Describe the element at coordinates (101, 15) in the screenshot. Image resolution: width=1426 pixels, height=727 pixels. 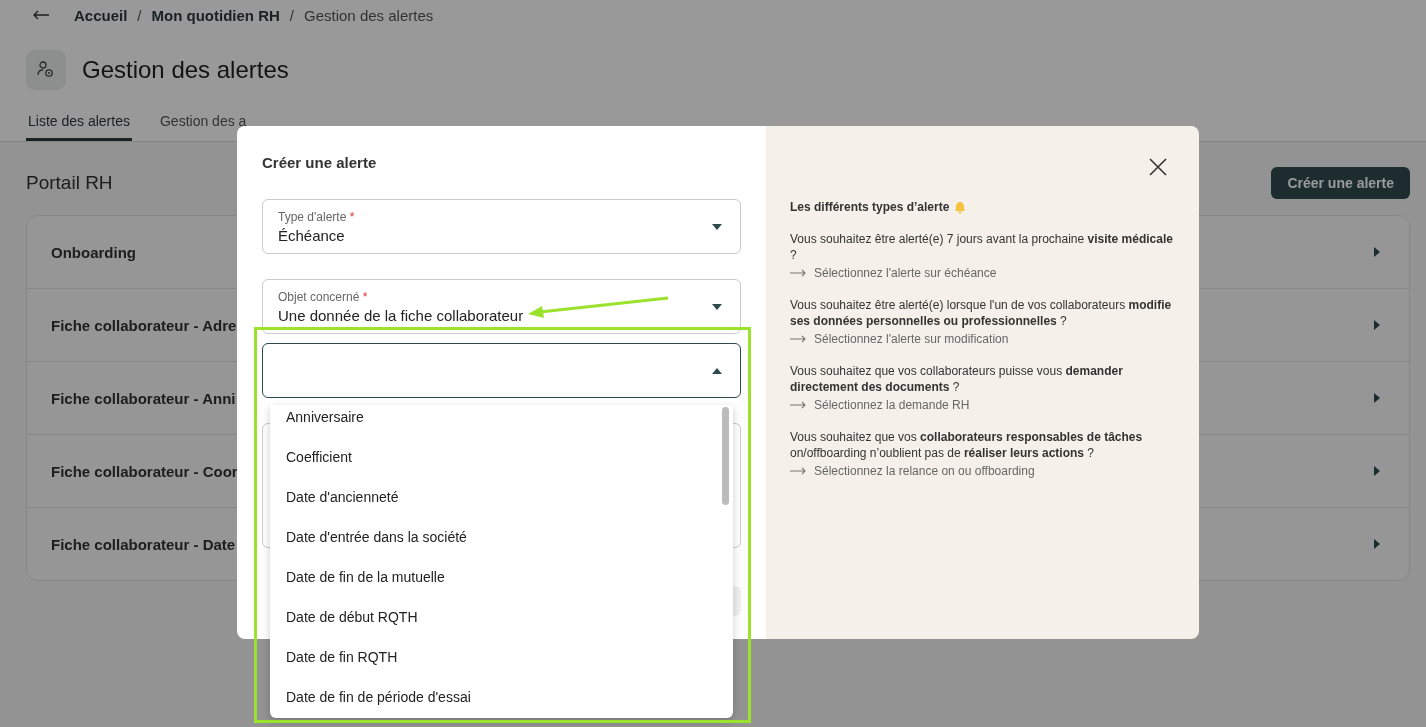
I see `breadcrumb-link: Accueil` at that location.